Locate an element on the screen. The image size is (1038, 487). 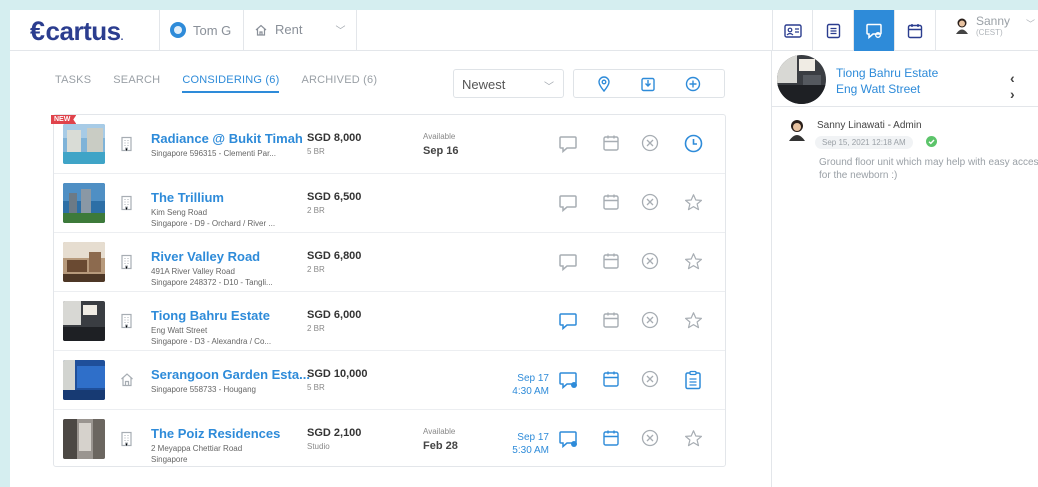
property-address: 2 Meyappa Chettiar Road Singapore is located at coordinates (197, 454).